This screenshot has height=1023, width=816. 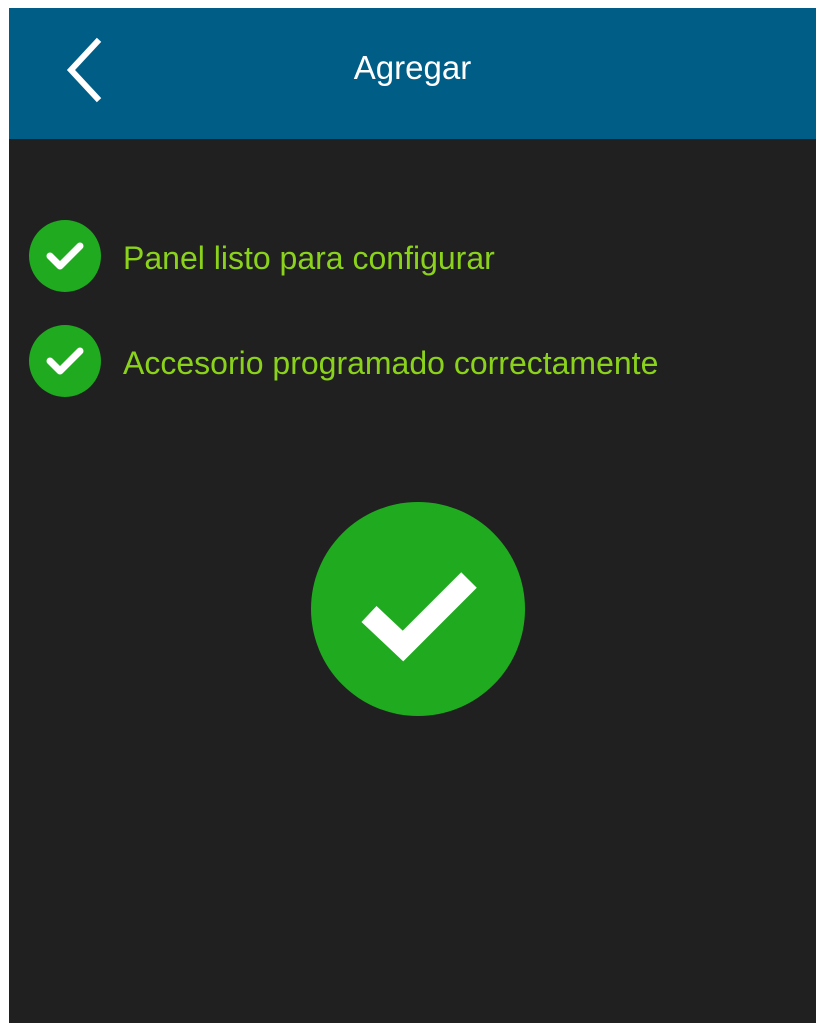 I want to click on status-label: Panel listo para configurar, so click(x=309, y=258).